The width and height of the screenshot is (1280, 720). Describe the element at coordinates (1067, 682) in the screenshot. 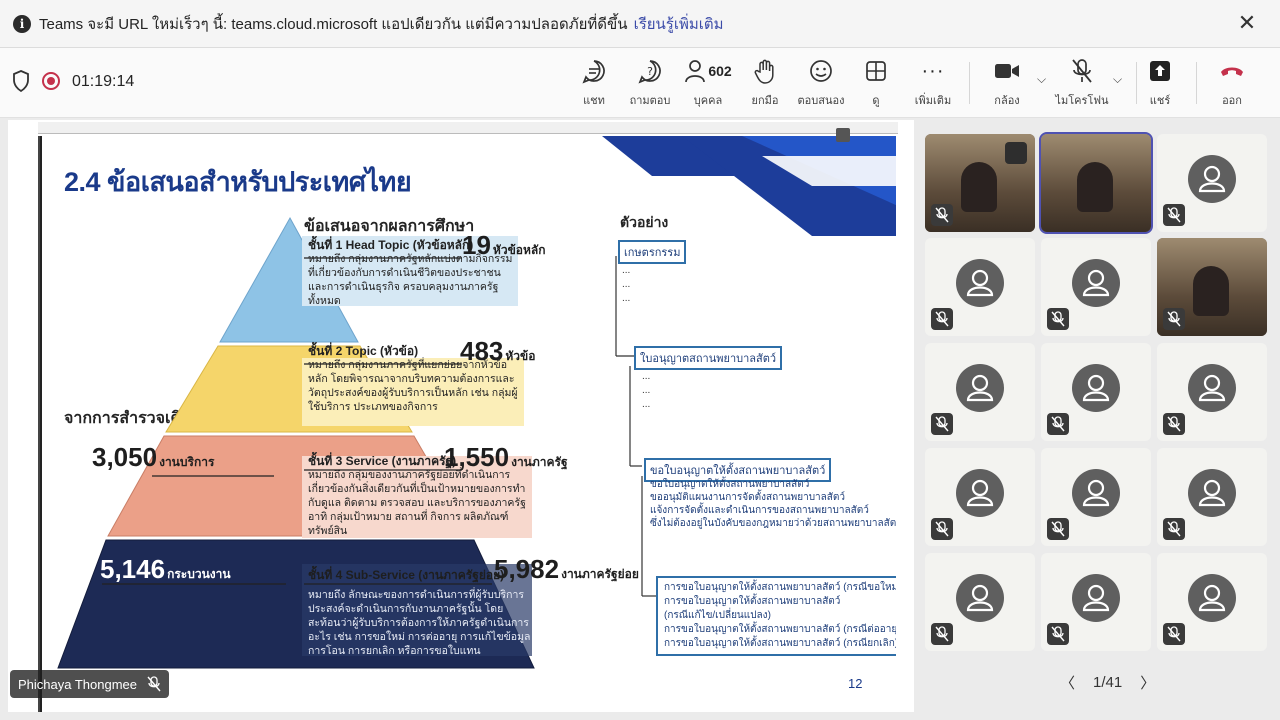

I see `prev-page-chevron-icon: 〈` at that location.